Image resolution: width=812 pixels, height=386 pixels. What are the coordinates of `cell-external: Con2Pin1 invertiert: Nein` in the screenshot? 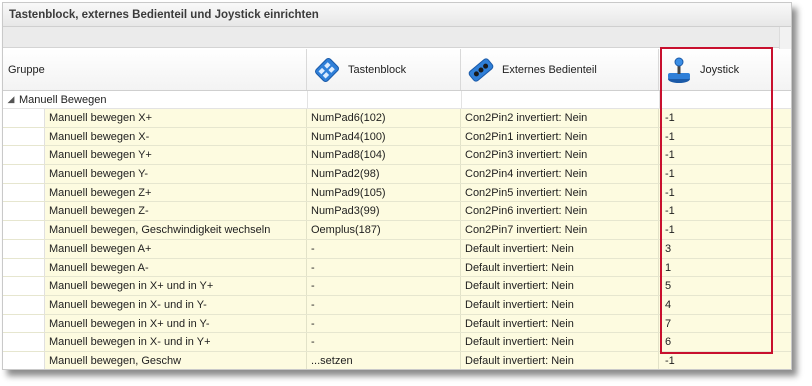 It's located at (560, 136).